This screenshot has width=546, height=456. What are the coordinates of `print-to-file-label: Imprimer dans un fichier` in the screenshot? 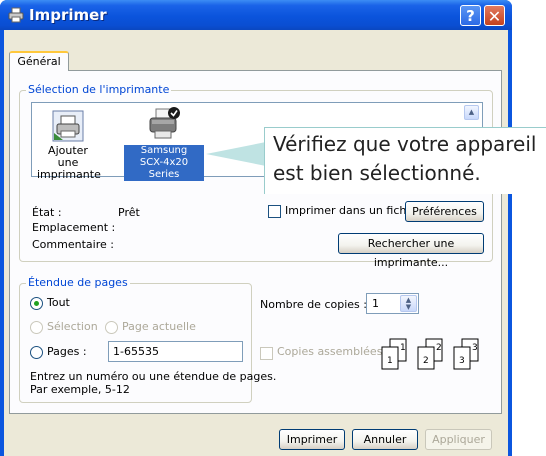 It's located at (353, 211).